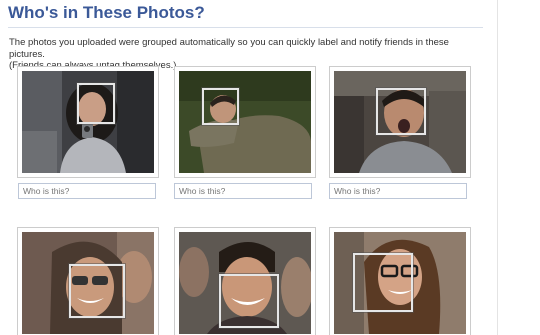 This screenshot has height=335, width=540. Describe the element at coordinates (497, 167) in the screenshot. I see `right-column-divider` at that location.